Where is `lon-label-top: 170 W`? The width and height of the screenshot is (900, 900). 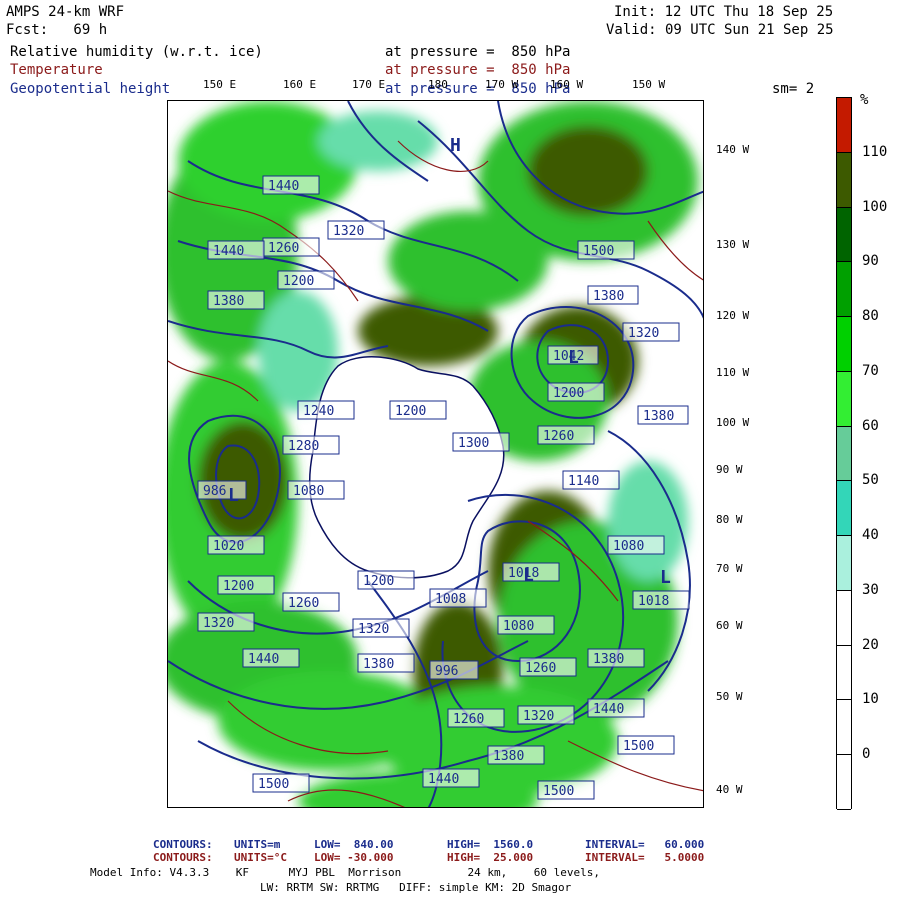
lon-label-top: 170 W is located at coordinates (502, 84).